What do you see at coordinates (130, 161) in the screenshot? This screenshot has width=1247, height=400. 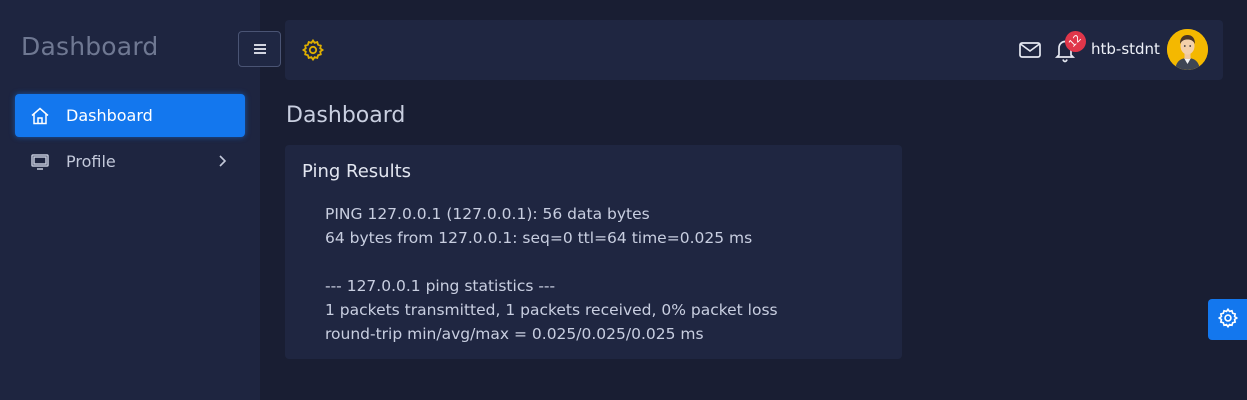 I see `sidebar-item-profile: Profile` at bounding box center [130, 161].